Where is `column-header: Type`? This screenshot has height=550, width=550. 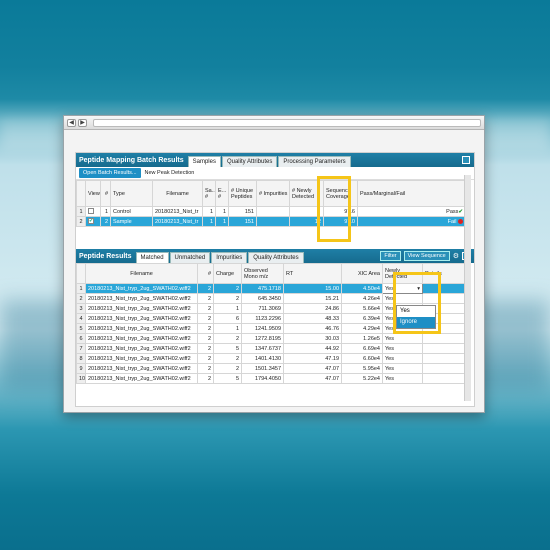 column-header: Type is located at coordinates (131, 193).